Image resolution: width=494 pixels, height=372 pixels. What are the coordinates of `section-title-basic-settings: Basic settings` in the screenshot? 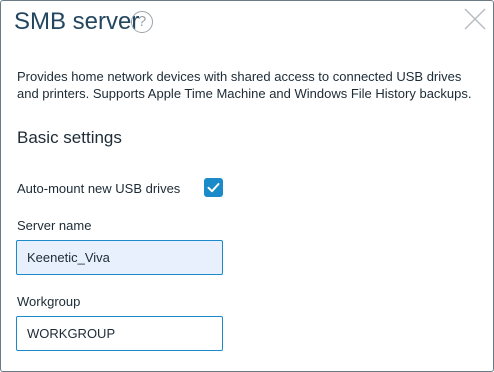 It's located at (69, 137).